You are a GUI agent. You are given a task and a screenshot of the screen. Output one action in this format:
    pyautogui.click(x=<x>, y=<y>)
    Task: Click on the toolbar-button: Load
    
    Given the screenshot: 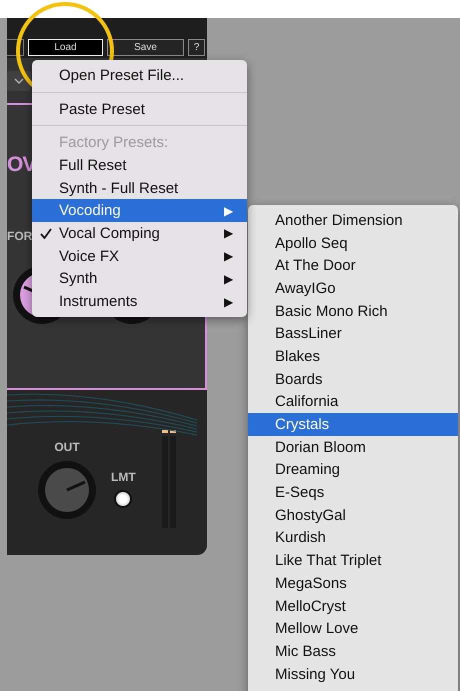 What is the action you would take?
    pyautogui.click(x=65, y=47)
    